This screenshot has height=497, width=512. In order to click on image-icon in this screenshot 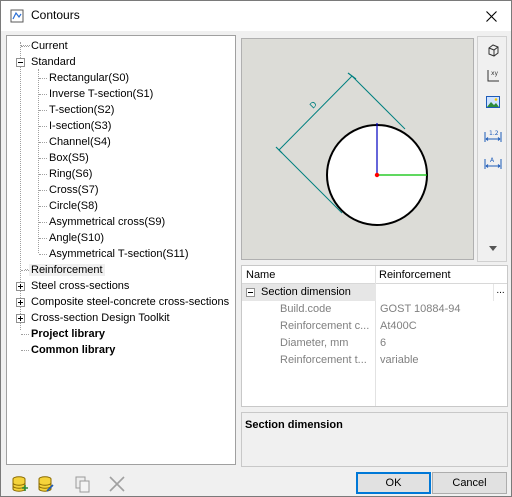, I will do `click(493, 102)`.